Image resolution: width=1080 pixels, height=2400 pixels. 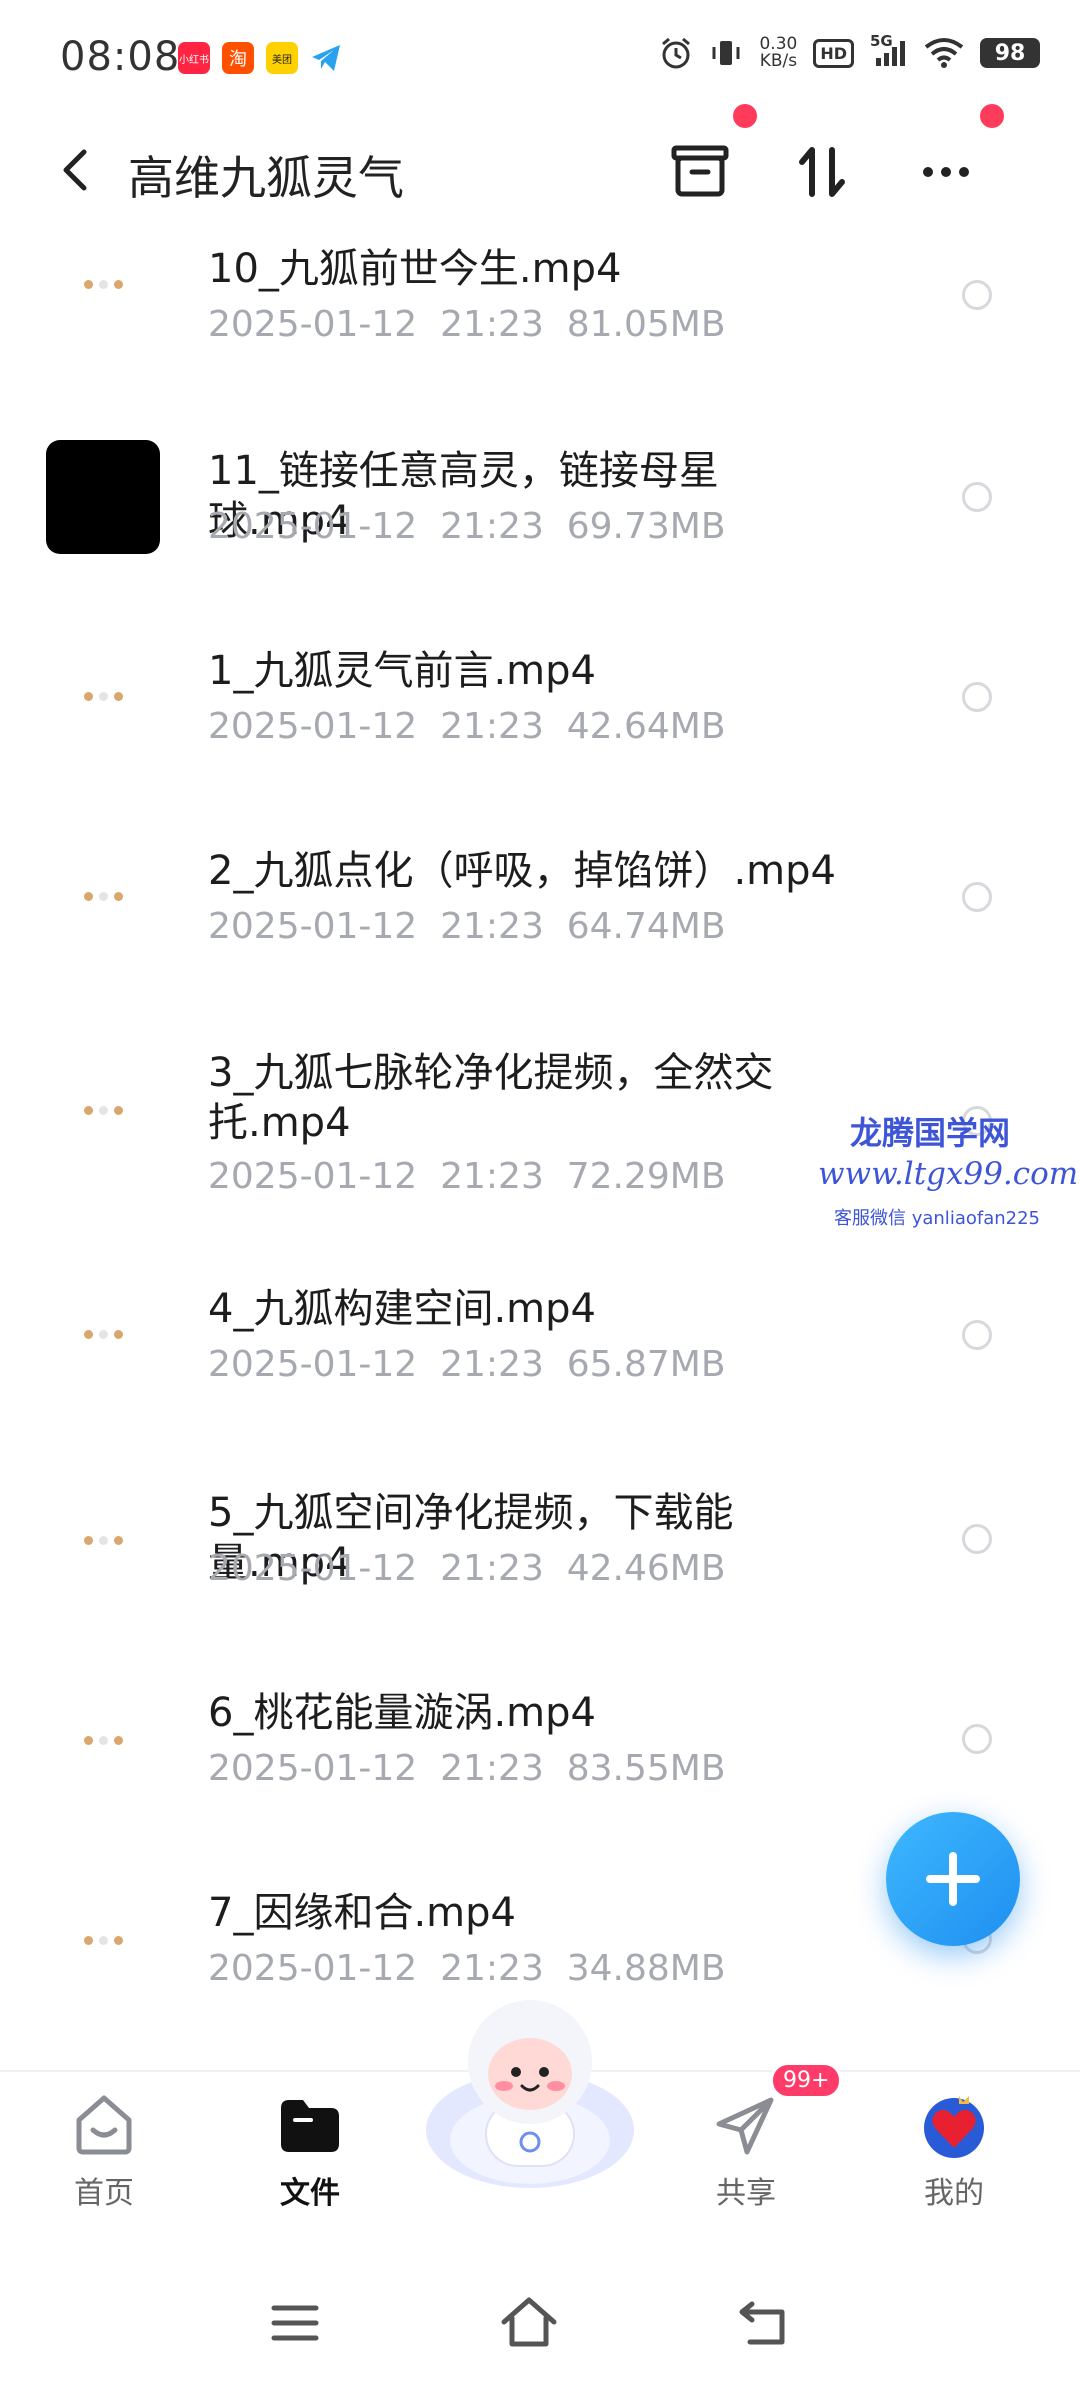 I want to click on nav-home: 首页, so click(x=104, y=2151).